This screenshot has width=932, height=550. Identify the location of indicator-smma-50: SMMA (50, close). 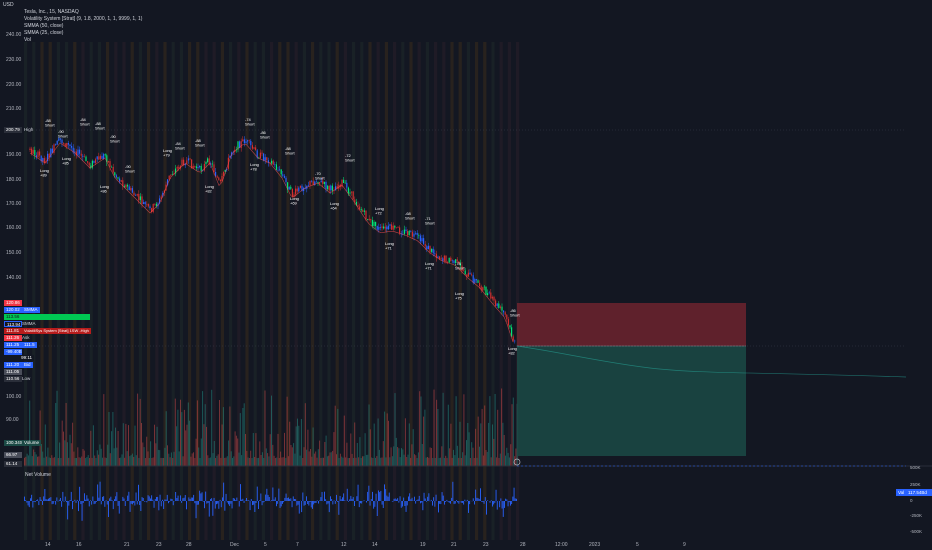
(43, 26).